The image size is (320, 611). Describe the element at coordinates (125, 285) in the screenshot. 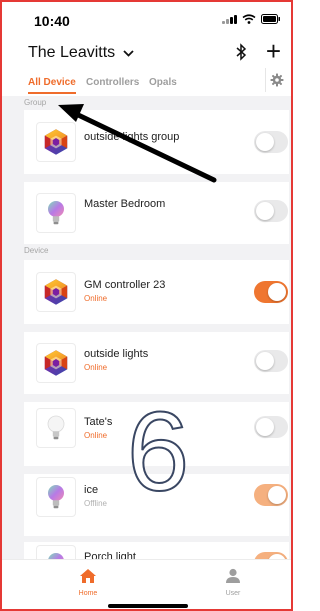

I see `device-name: GM controller 23` at that location.